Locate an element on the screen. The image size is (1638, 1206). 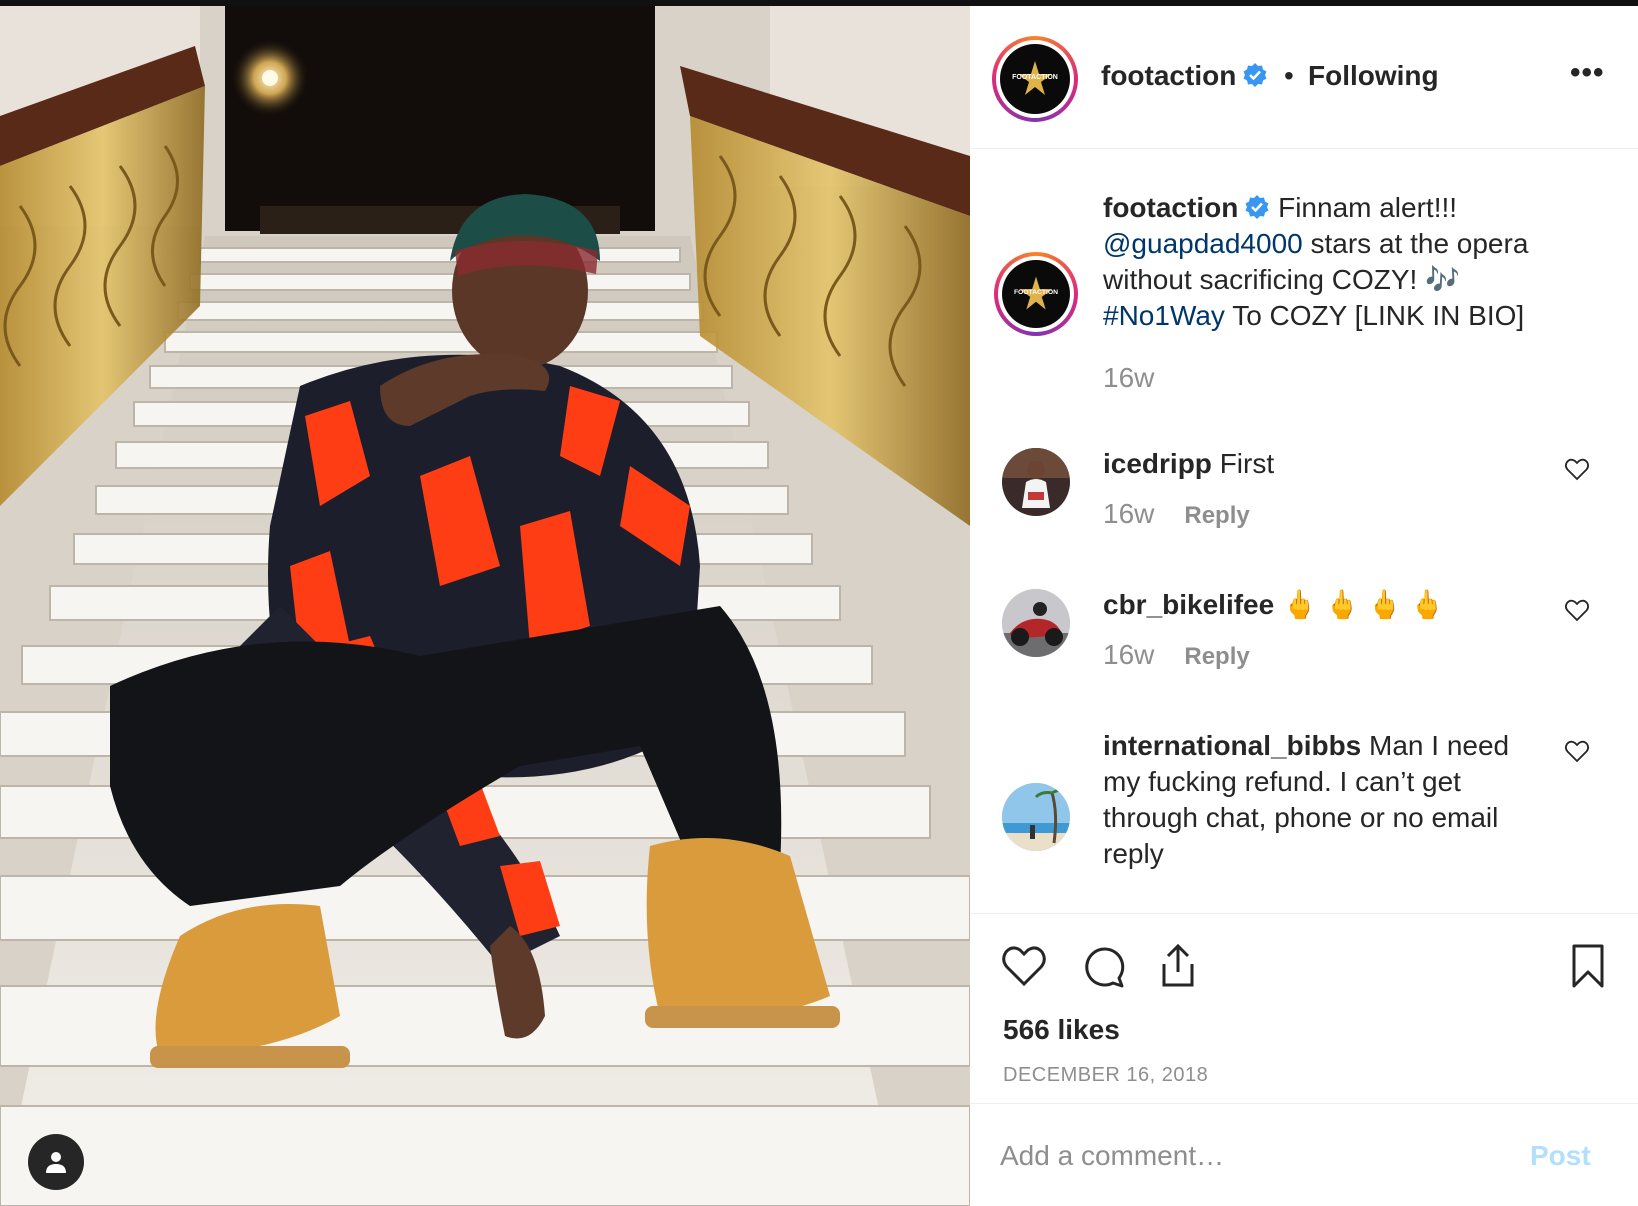
comment-text: cbr_bikelifee 🖕 🖕 🖕 🖕 is located at coordinates (1328, 605).